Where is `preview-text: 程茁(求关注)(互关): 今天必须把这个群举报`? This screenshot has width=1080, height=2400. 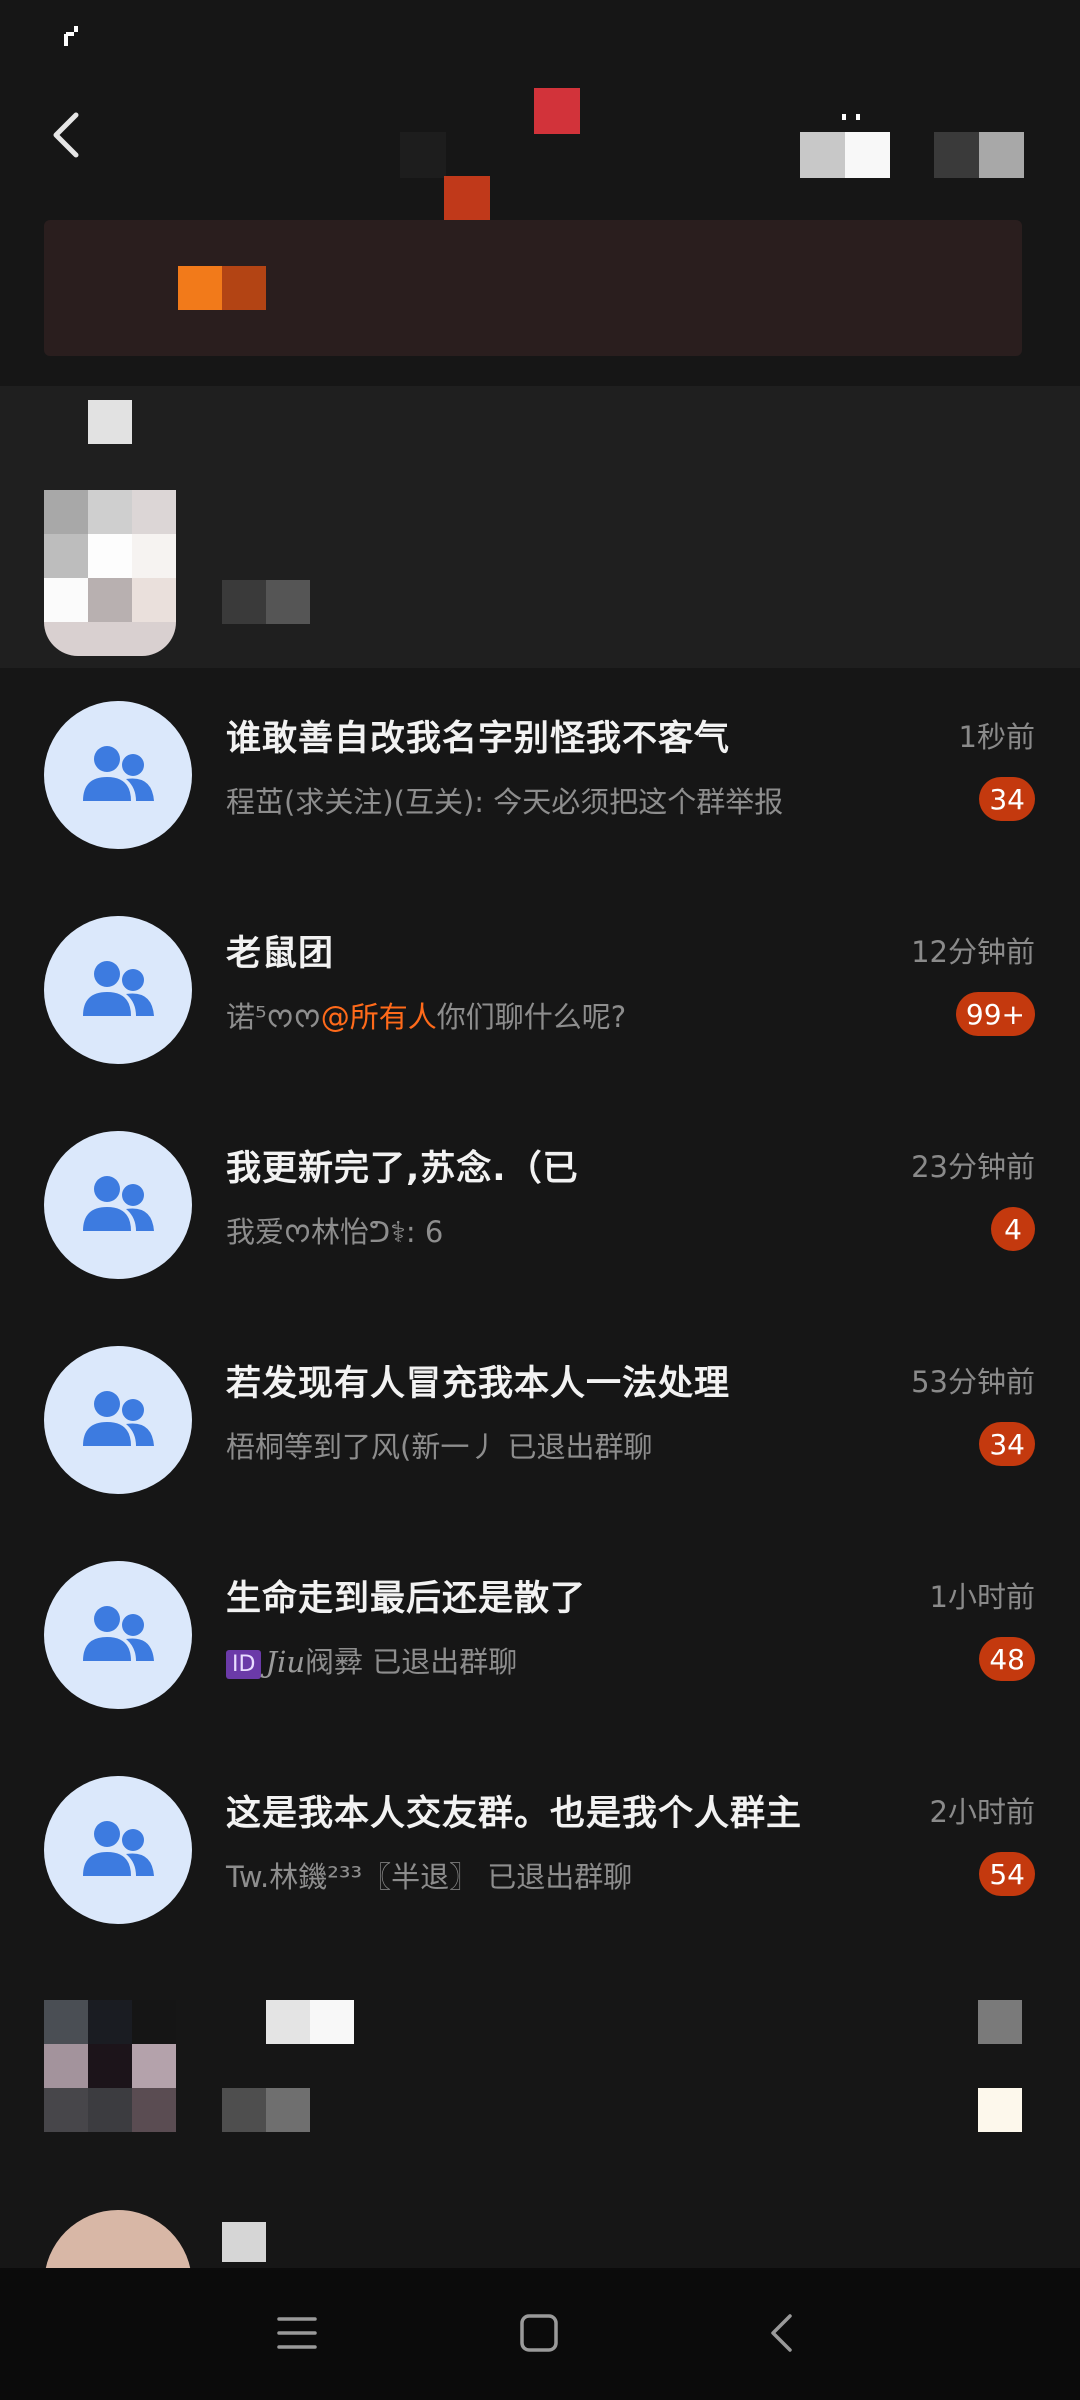 preview-text: 程茁(求关注)(互关): 今天必须把这个群举报 is located at coordinates (505, 802).